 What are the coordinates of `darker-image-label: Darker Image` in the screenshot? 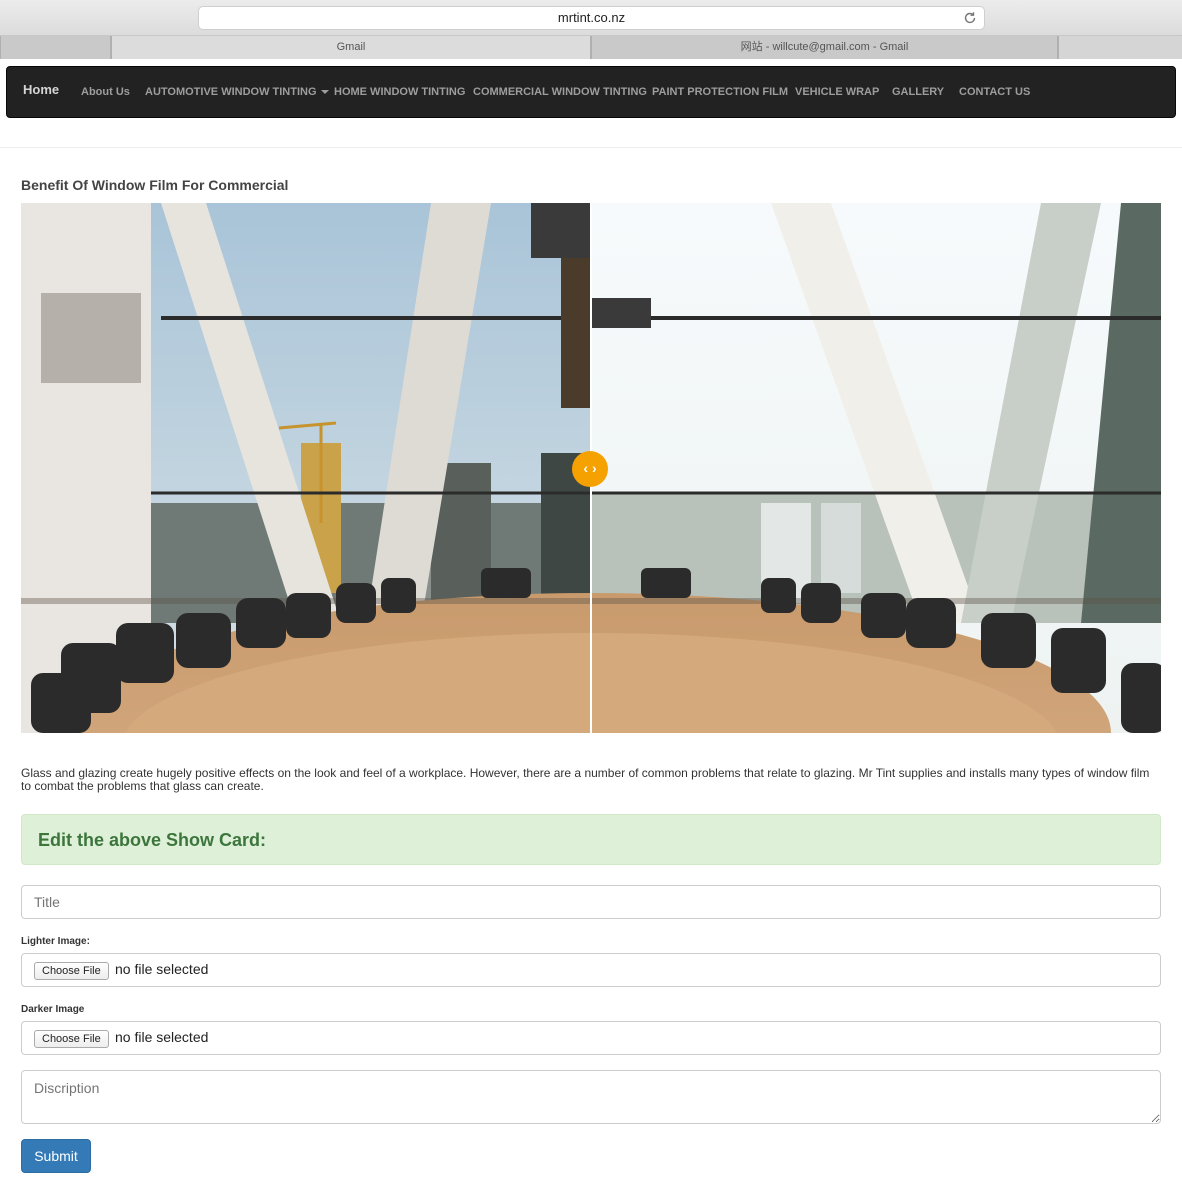 It's located at (53, 1009).